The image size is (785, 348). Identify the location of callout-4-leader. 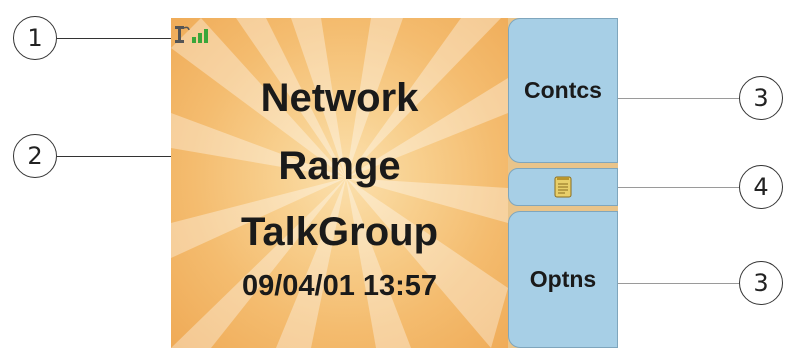
(678, 187).